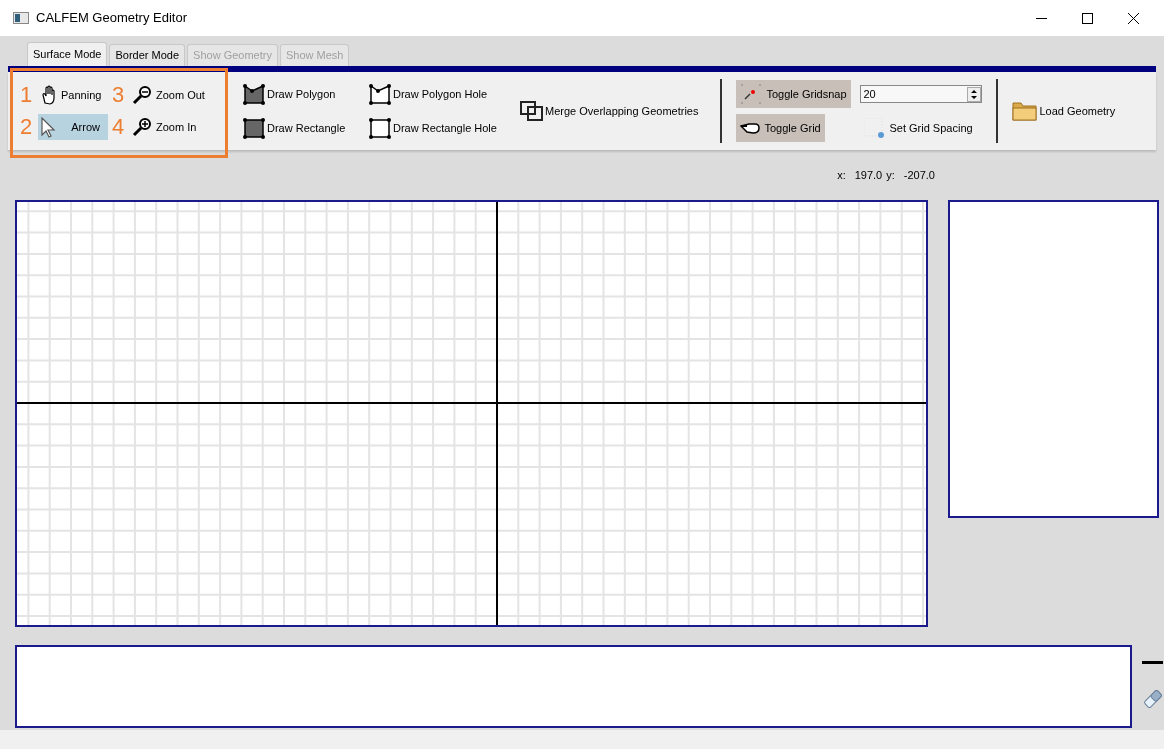 This screenshot has width=1164, height=749. I want to click on tool-button: Zoom In, so click(164, 127).